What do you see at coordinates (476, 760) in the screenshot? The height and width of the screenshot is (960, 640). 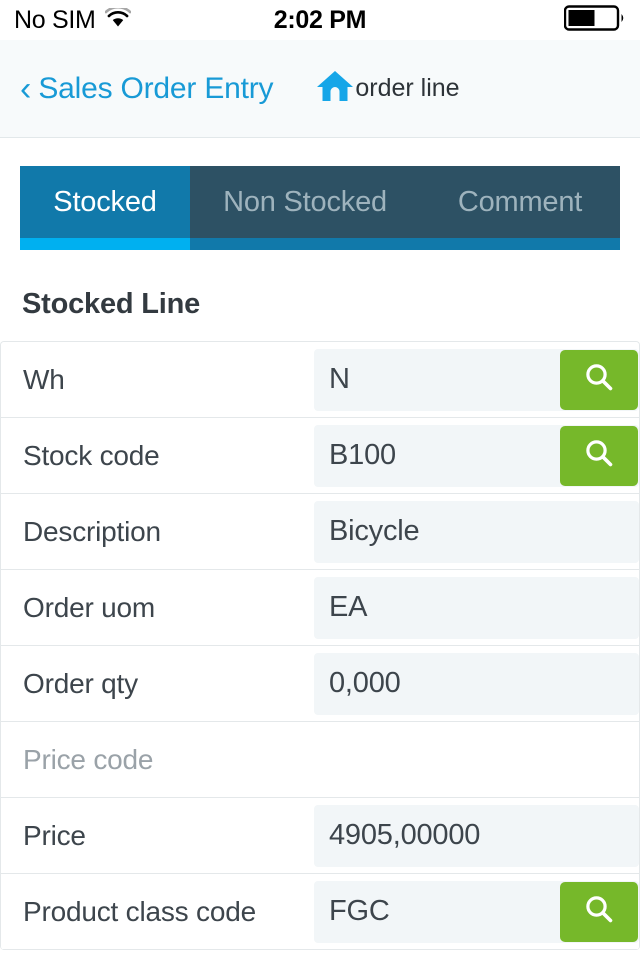 I see `form-row-field` at bounding box center [476, 760].